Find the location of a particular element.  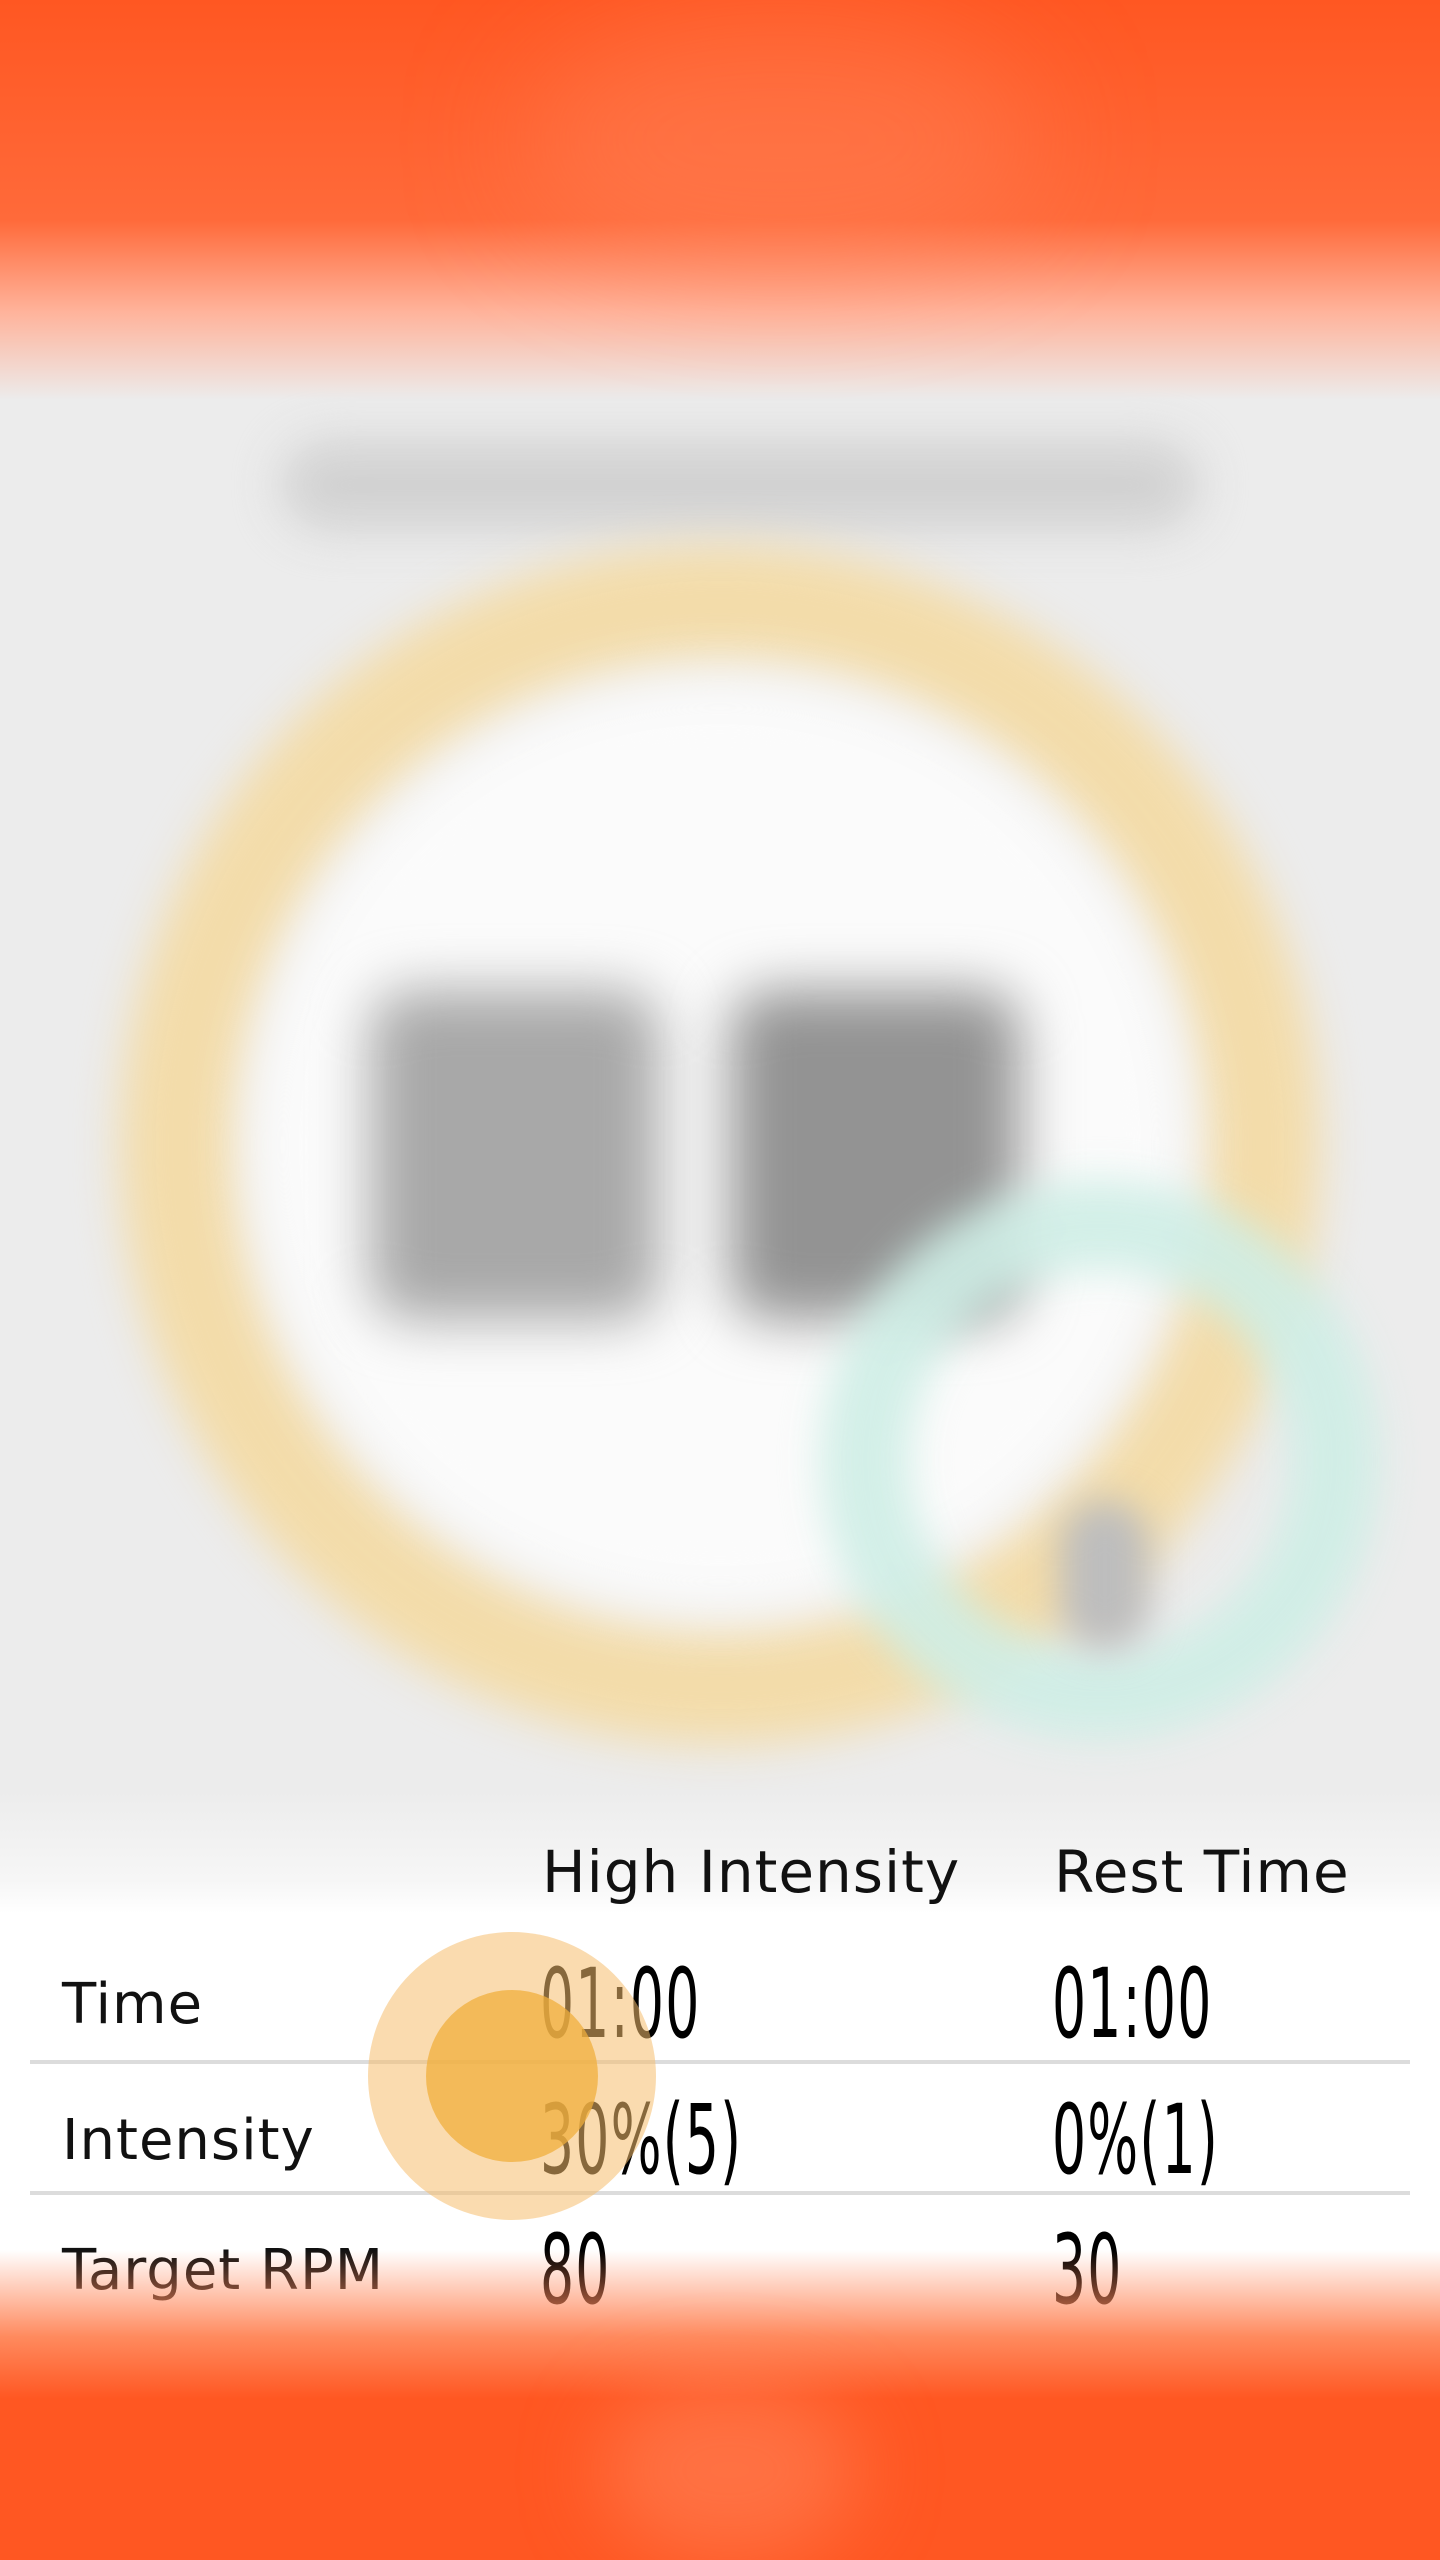

bottom-bar-glow is located at coordinates (730, 2470).